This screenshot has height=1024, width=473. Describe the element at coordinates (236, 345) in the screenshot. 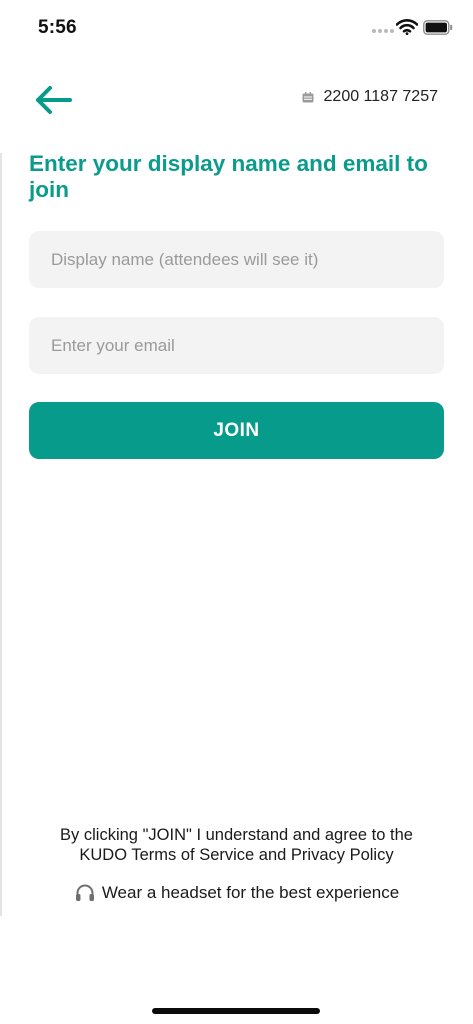

I see `email-input` at that location.